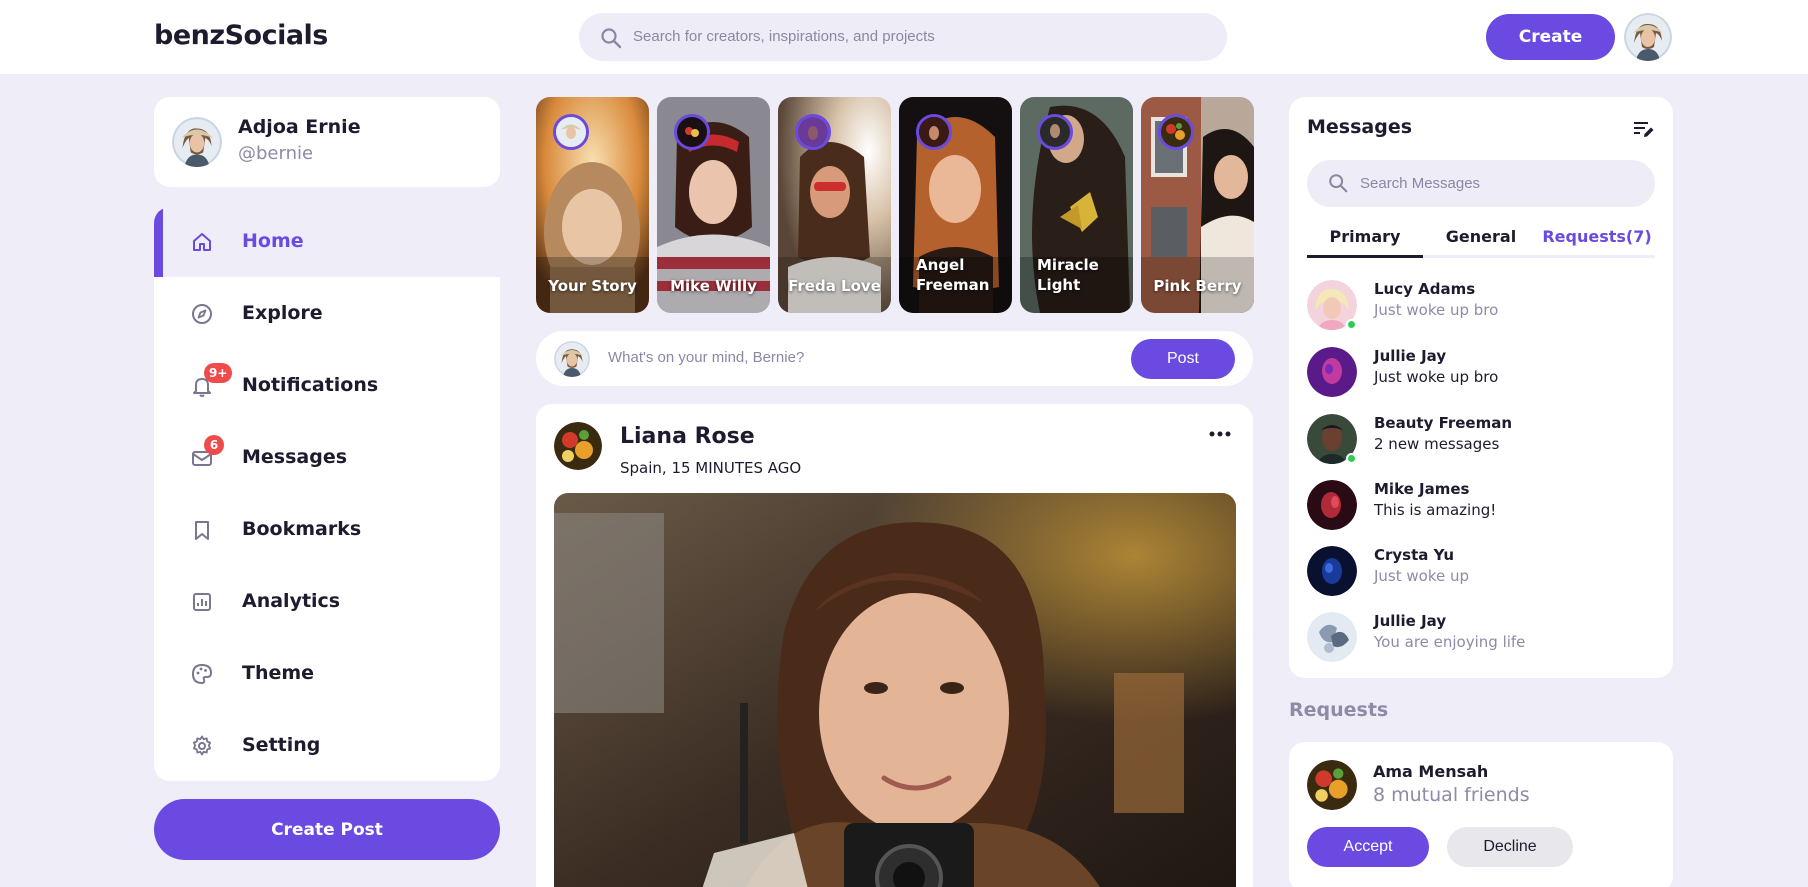 This screenshot has width=1808, height=887. Describe the element at coordinates (1425, 289) in the screenshot. I see `message-sender: Lucy Adams` at that location.